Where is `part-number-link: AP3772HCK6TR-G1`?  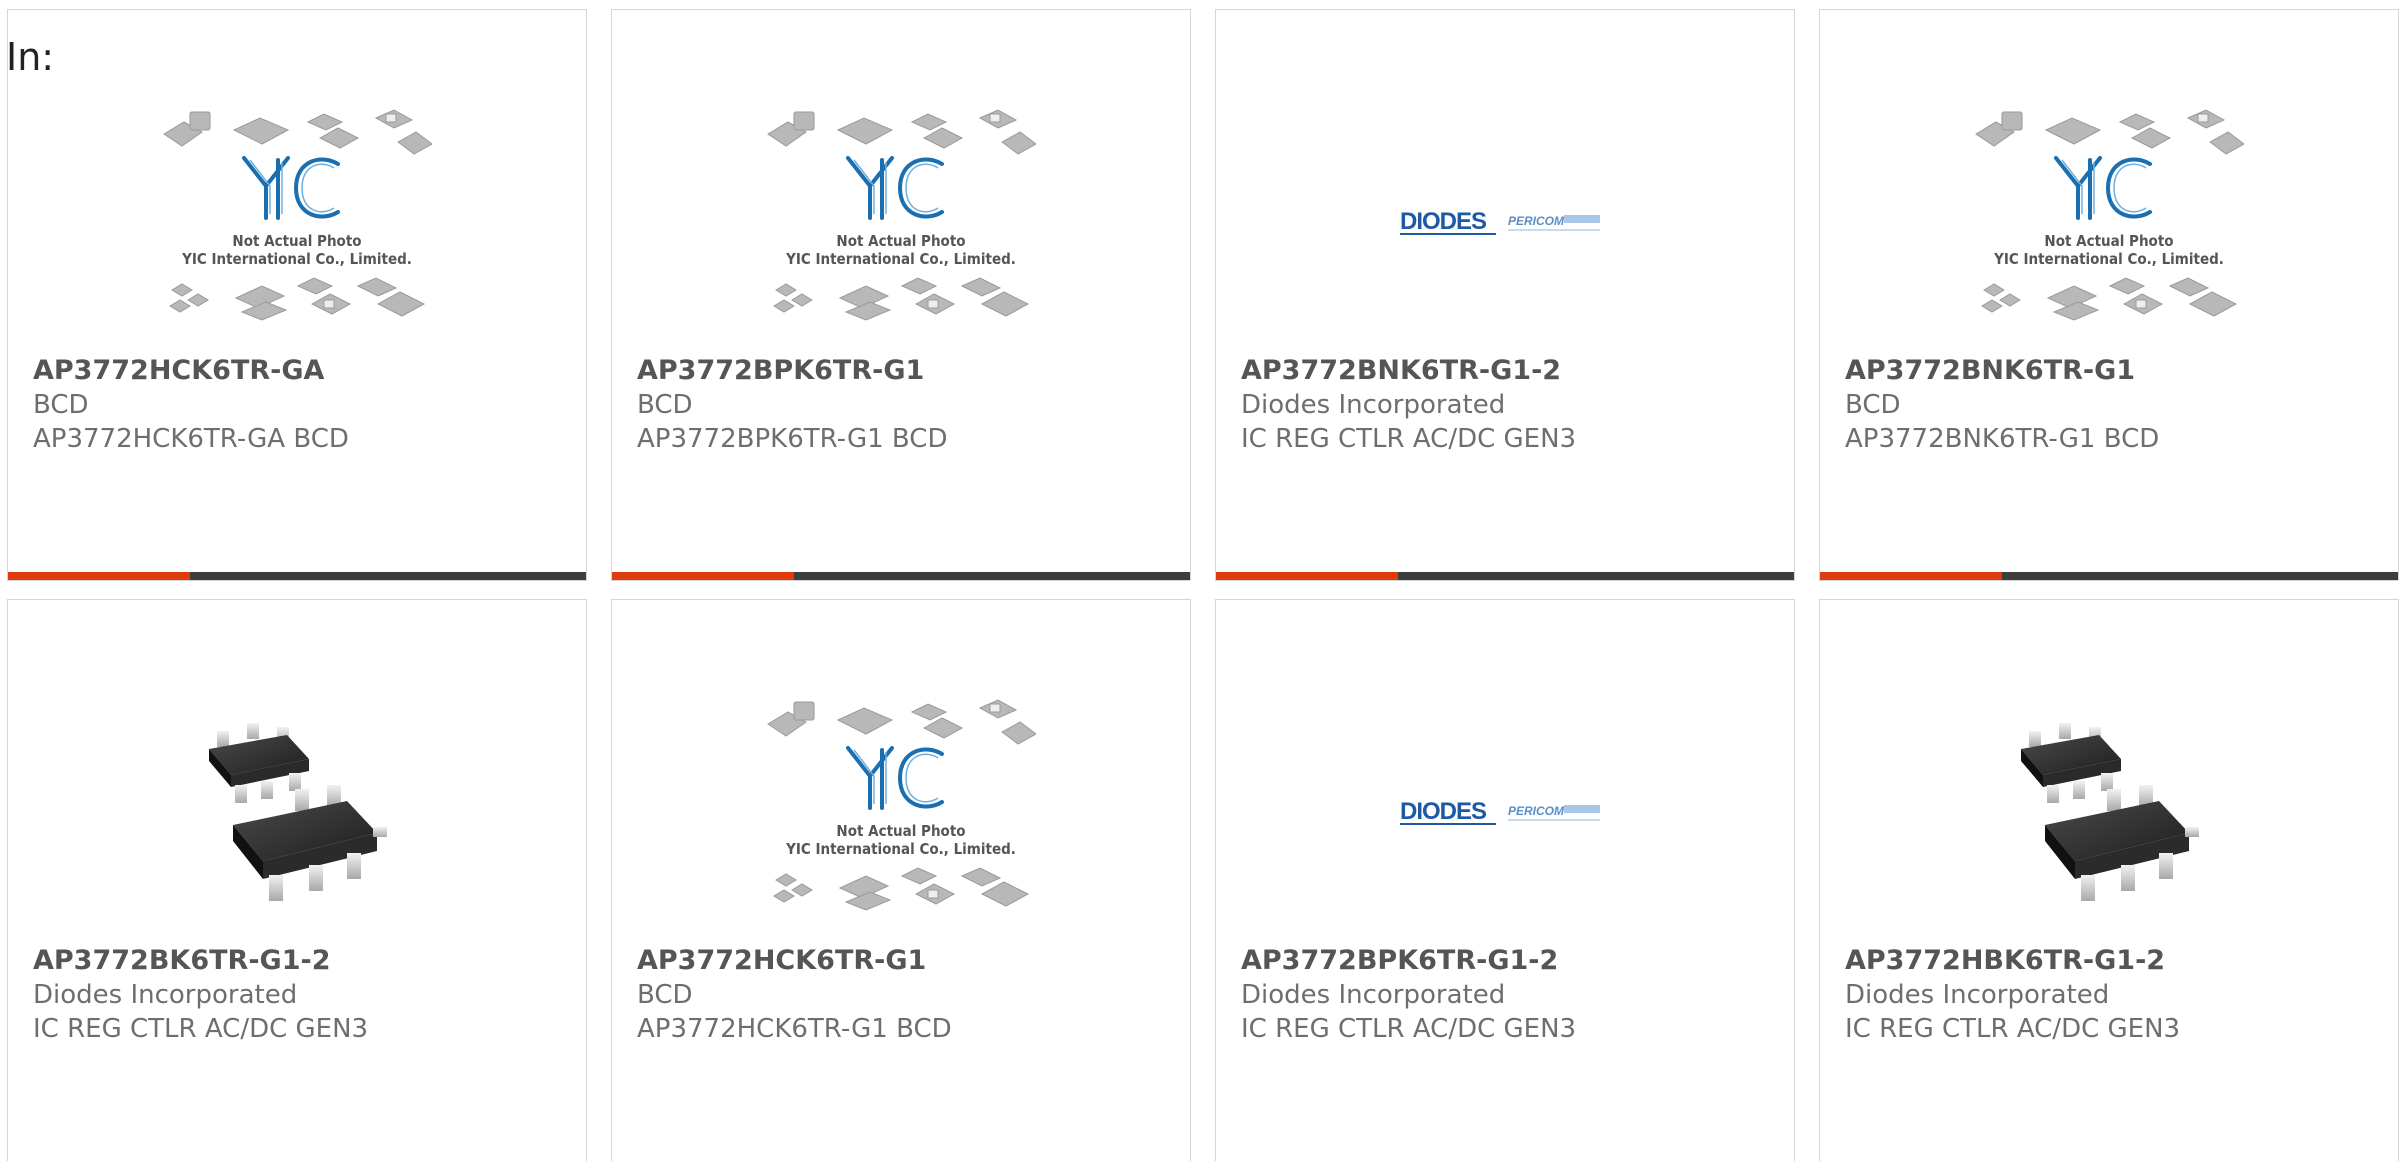
part-number-link: AP3772HCK6TR-G1 is located at coordinates (908, 961).